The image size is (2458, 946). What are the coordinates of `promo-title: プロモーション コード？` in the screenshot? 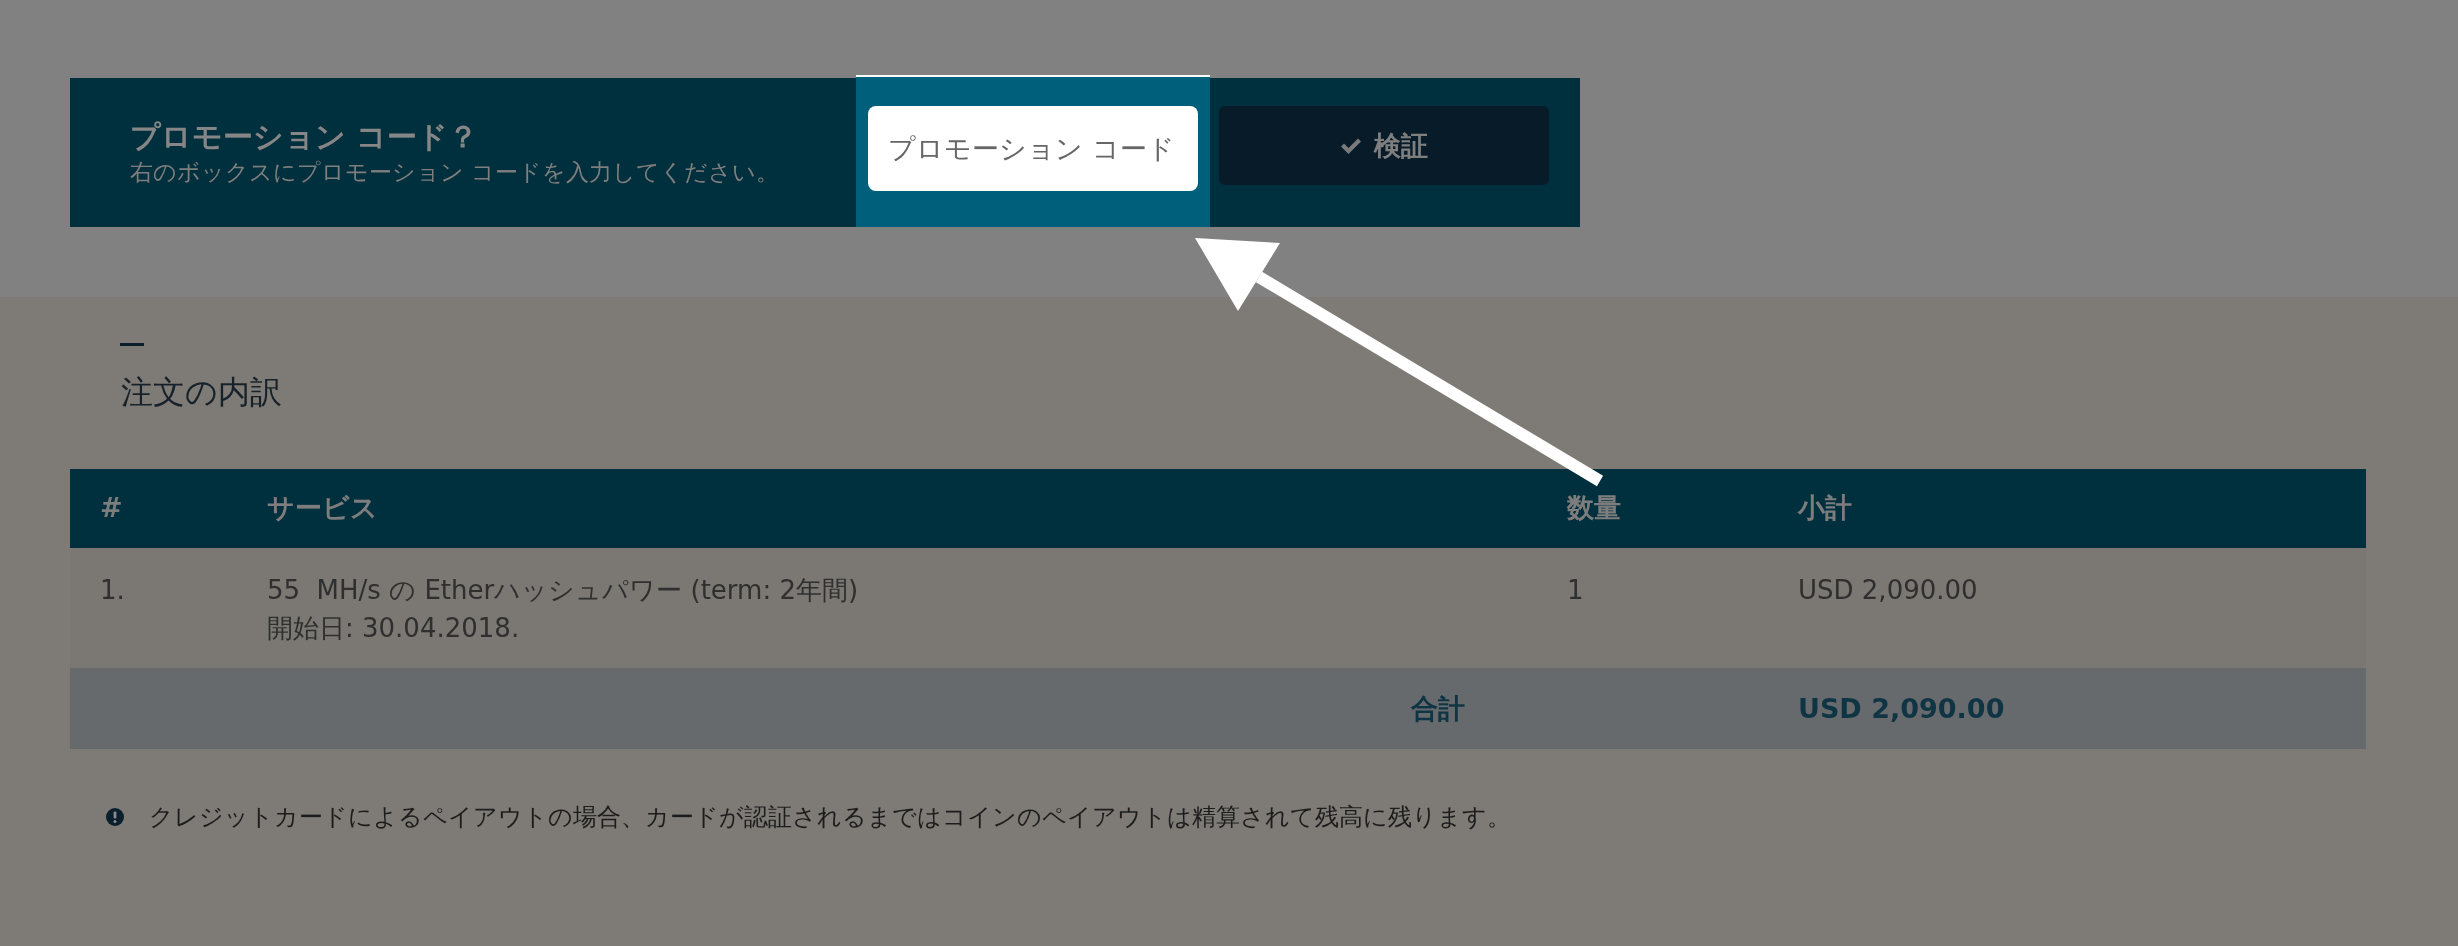 It's located at (304, 136).